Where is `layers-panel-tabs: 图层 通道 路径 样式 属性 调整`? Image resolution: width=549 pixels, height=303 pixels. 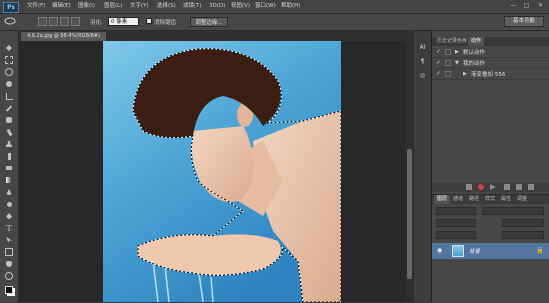 layers-panel-tabs: 图层 通道 路径 样式 属性 调整 is located at coordinates (490, 199).